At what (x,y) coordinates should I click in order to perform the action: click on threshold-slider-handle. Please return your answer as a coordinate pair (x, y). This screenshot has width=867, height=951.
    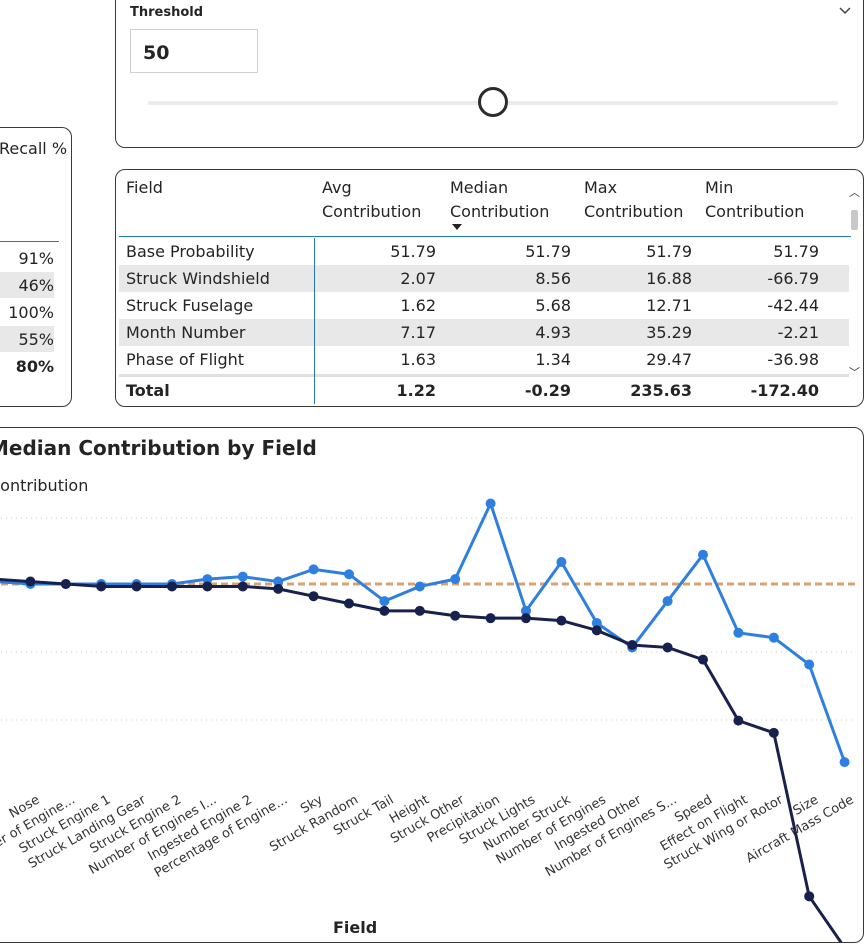
    Looking at the image, I should click on (493, 102).